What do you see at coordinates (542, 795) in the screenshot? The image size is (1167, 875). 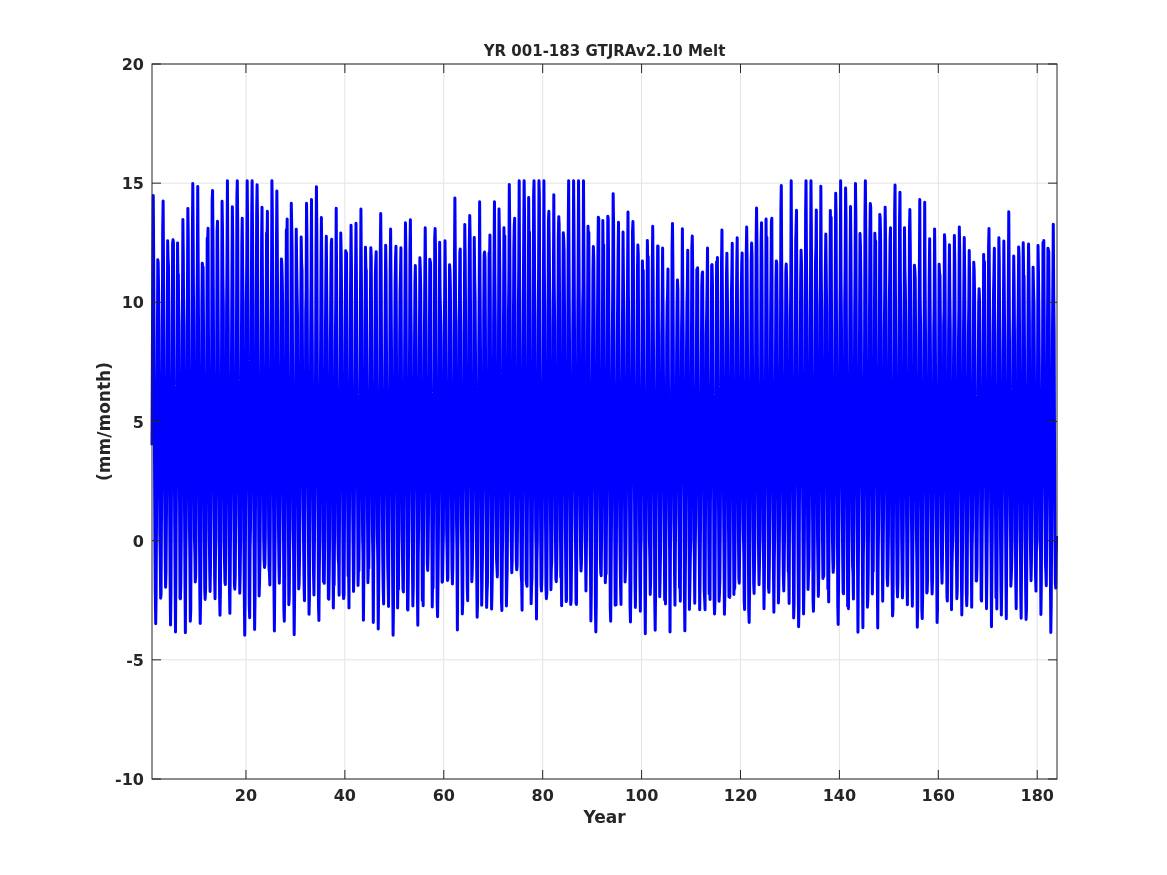 I see `tick-label: 80` at bounding box center [542, 795].